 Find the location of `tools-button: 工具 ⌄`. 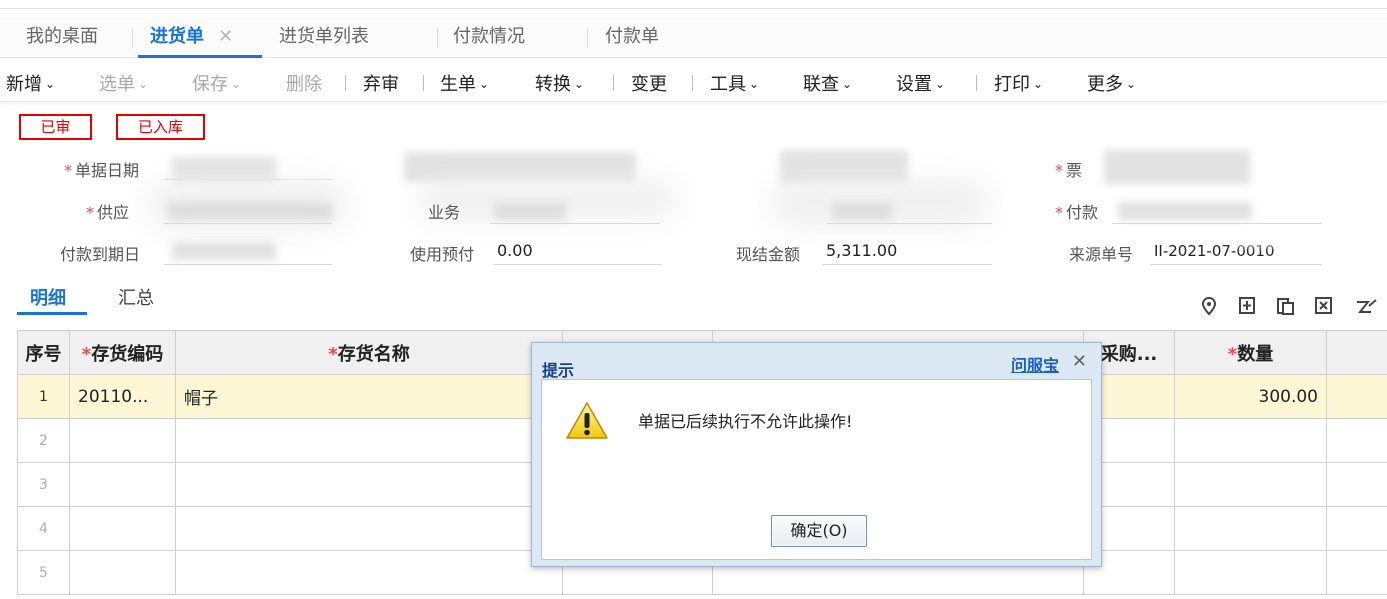

tools-button: 工具 ⌄ is located at coordinates (734, 83).